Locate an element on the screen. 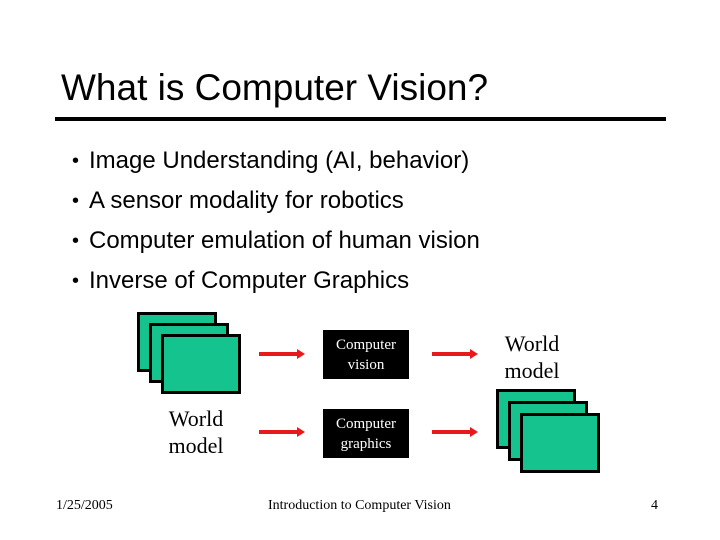 The image size is (720, 540). bullet-text: Computer emulation of human vision is located at coordinates (284, 240).